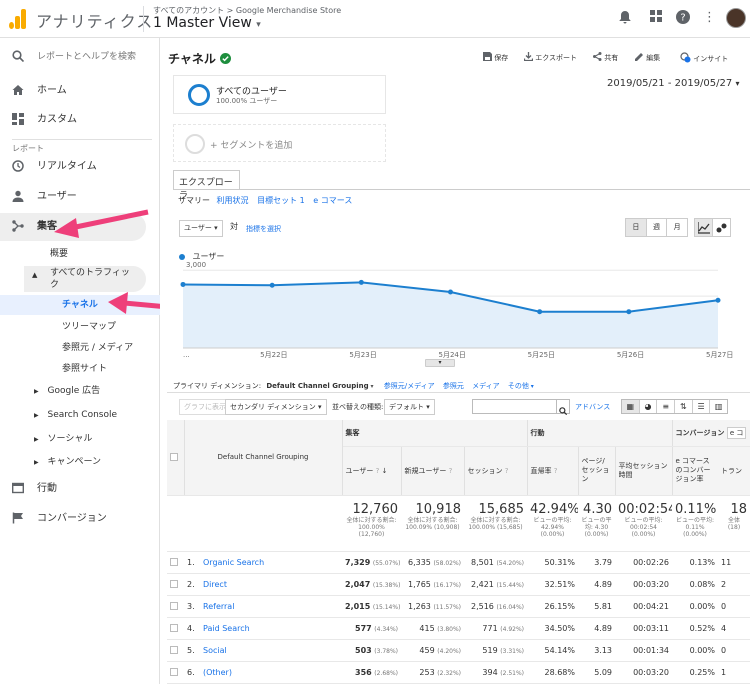  Describe the element at coordinates (440, 363) in the screenshot. I see `chart-resize-handle: ▾` at that location.